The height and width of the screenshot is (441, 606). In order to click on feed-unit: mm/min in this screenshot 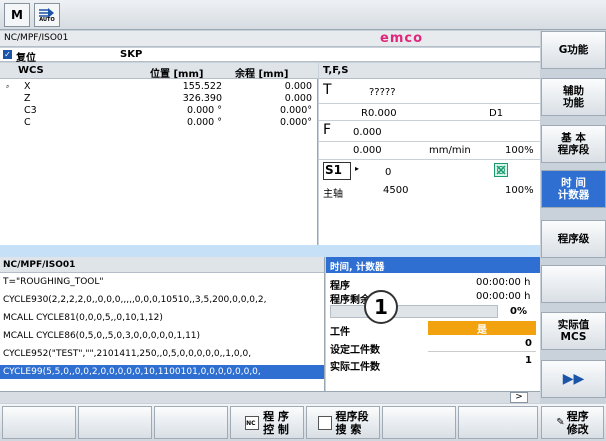, I will do `click(450, 150)`.